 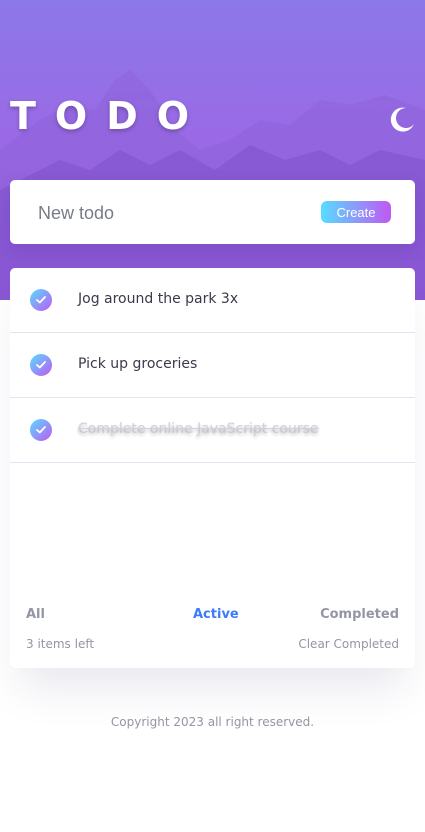 I want to click on copyright-text: Copyright 2023 all right reserved., so click(x=212, y=722).